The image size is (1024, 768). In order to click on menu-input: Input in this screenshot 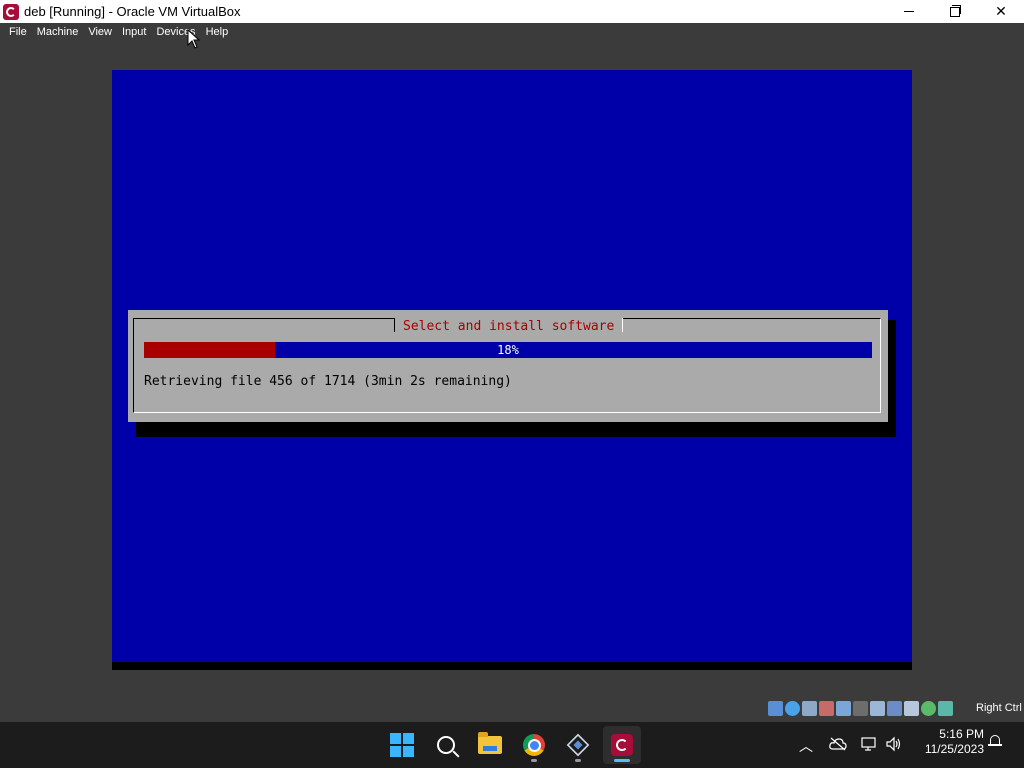, I will do `click(134, 32)`.